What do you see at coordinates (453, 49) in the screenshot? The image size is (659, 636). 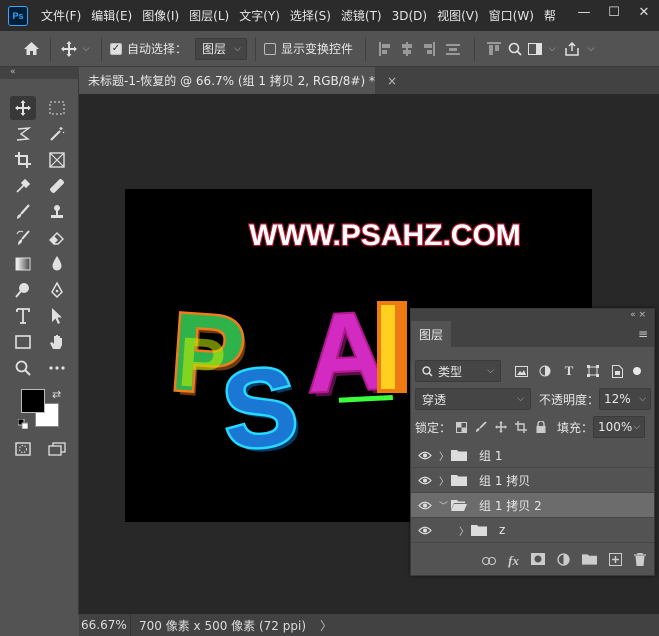 I see `distribute-icon` at bounding box center [453, 49].